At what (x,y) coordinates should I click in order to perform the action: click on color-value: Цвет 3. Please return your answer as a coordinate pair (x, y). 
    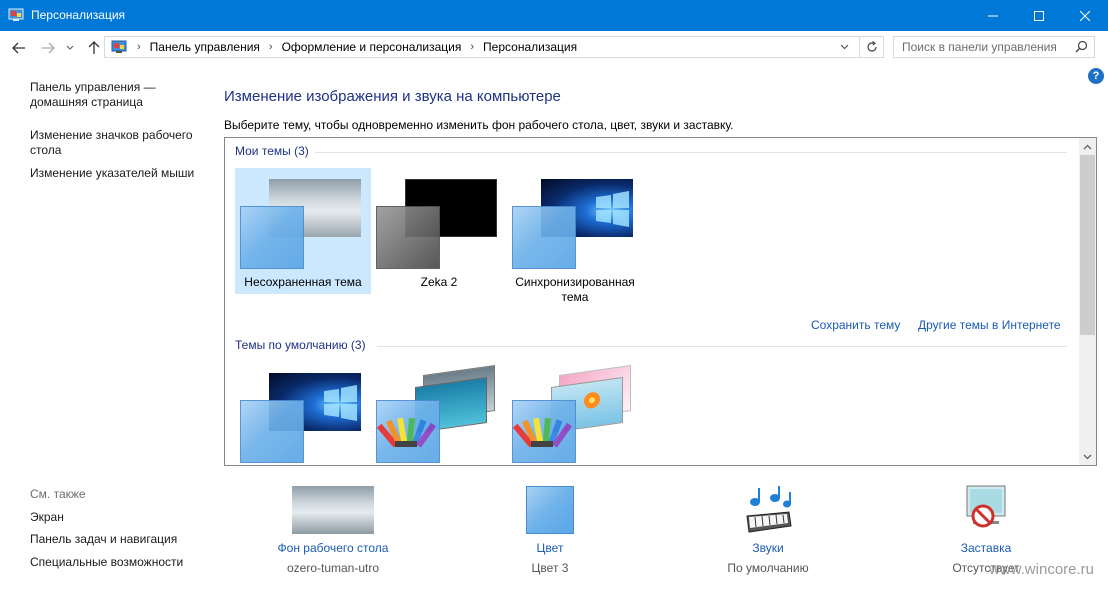
    Looking at the image, I should click on (550, 568).